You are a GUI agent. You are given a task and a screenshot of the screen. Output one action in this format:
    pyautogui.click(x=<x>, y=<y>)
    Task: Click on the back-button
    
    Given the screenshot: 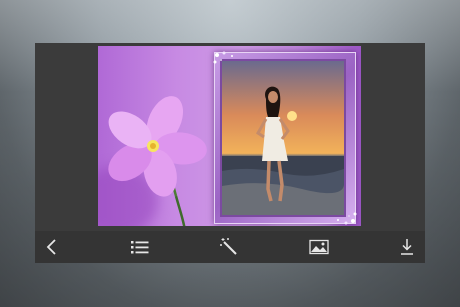 What is the action you would take?
    pyautogui.click(x=52, y=247)
    